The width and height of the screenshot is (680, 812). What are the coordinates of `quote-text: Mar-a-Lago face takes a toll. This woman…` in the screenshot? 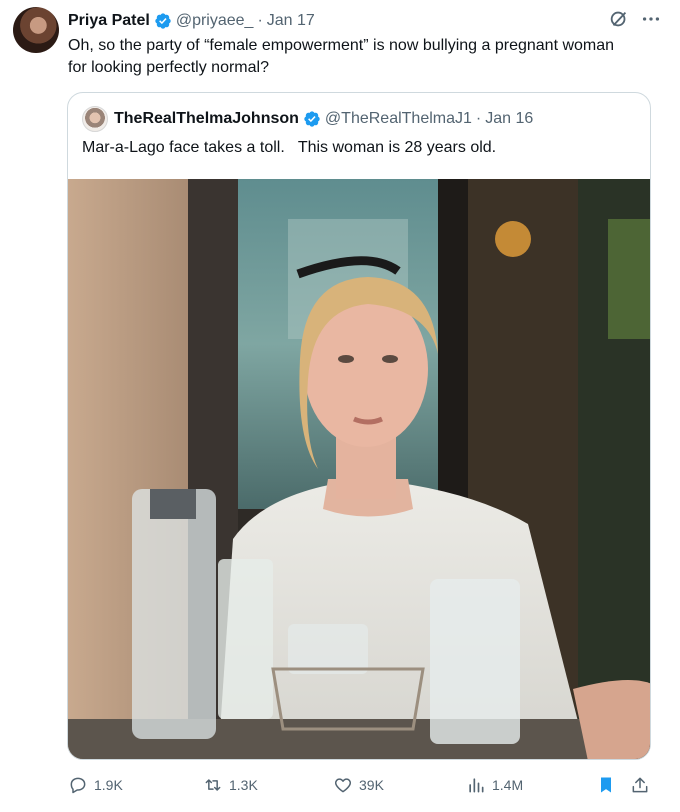 It's located at (289, 147).